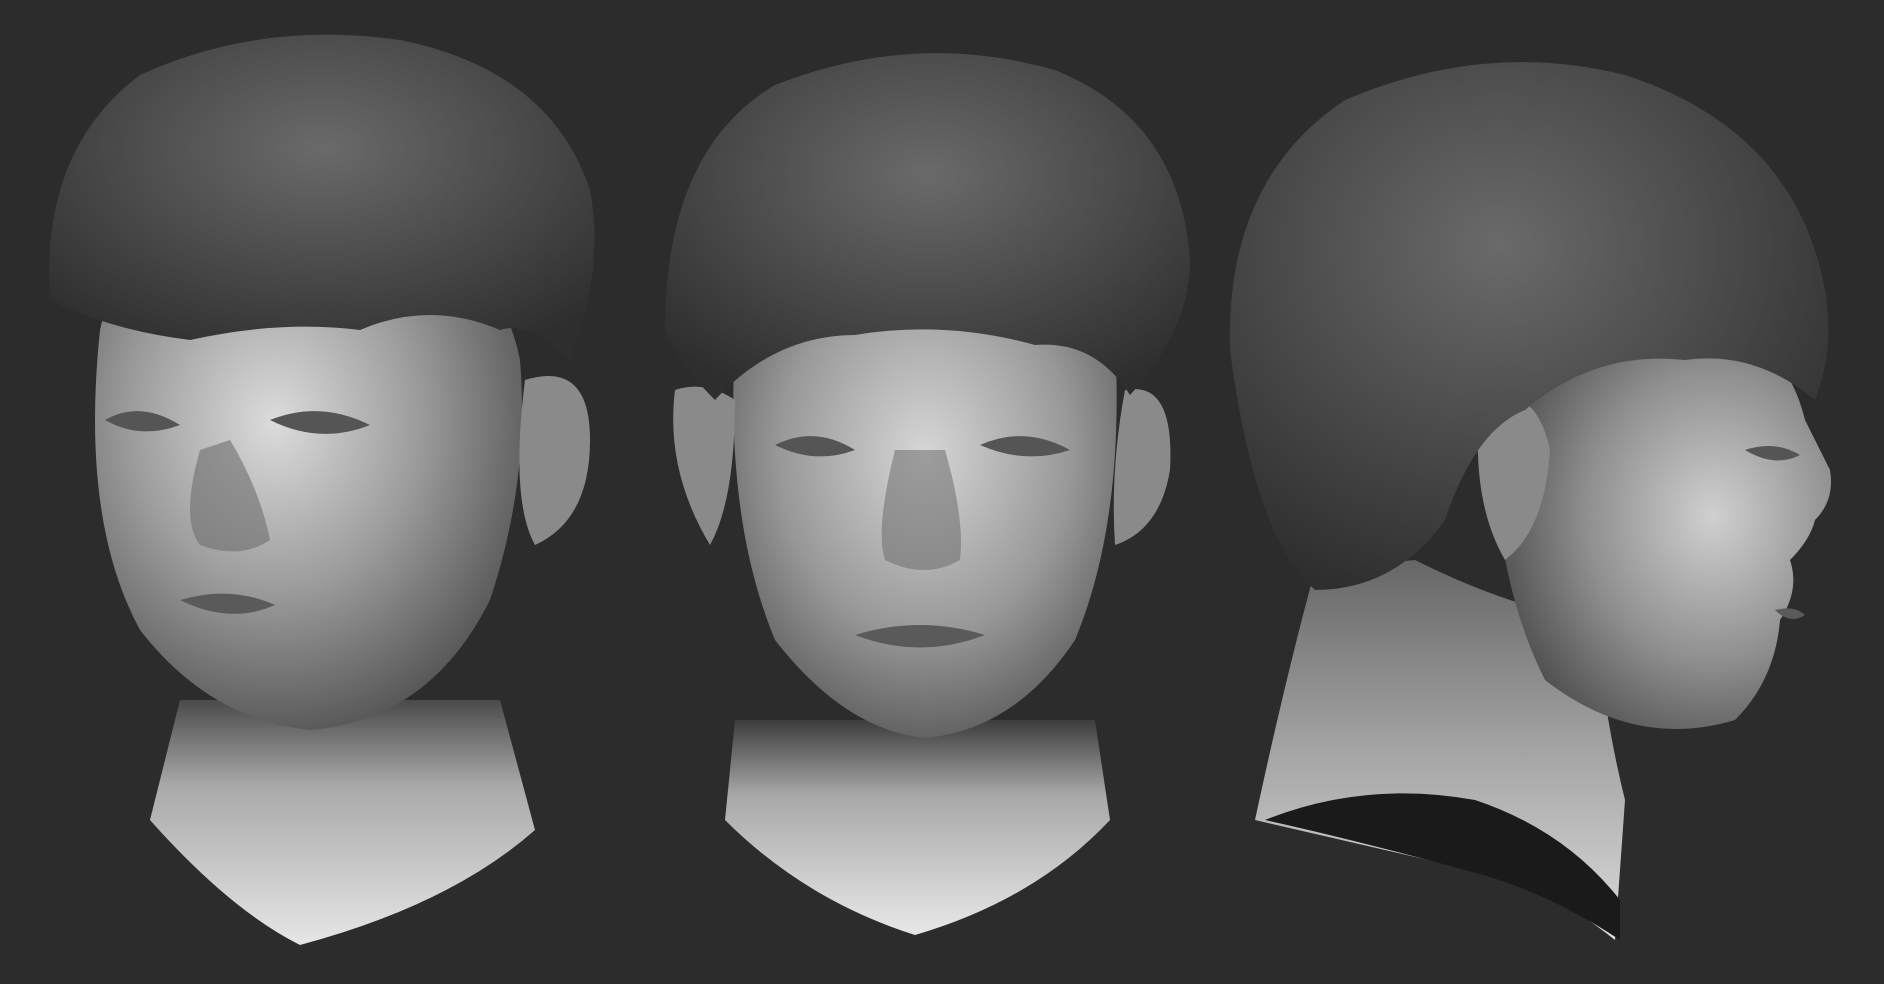 Image resolution: width=1884 pixels, height=984 pixels. What do you see at coordinates (921, 510) in the screenshot?
I see `nose-shape` at bounding box center [921, 510].